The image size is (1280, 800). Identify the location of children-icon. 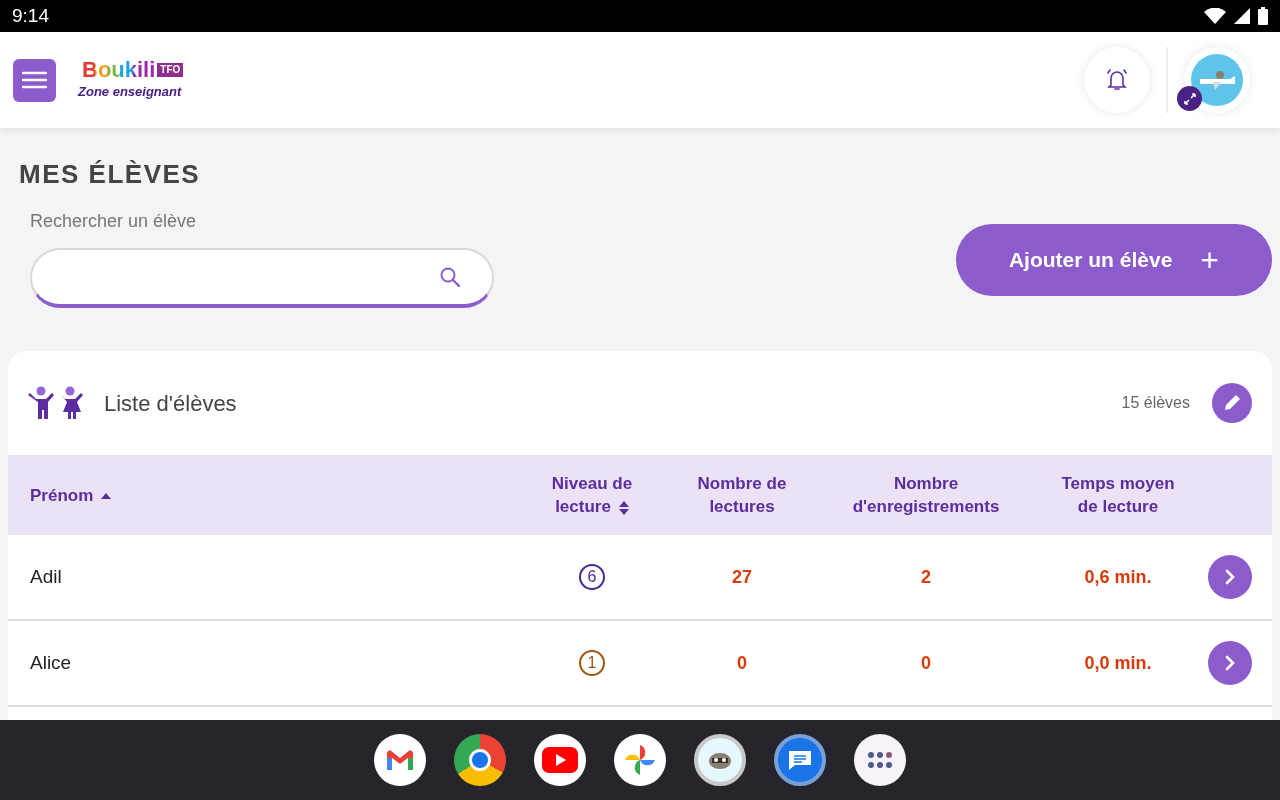
(56, 403).